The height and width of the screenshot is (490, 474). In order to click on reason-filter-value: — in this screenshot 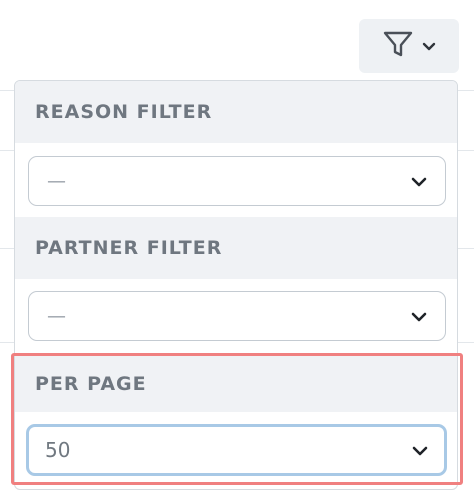, I will do `click(56, 181)`.